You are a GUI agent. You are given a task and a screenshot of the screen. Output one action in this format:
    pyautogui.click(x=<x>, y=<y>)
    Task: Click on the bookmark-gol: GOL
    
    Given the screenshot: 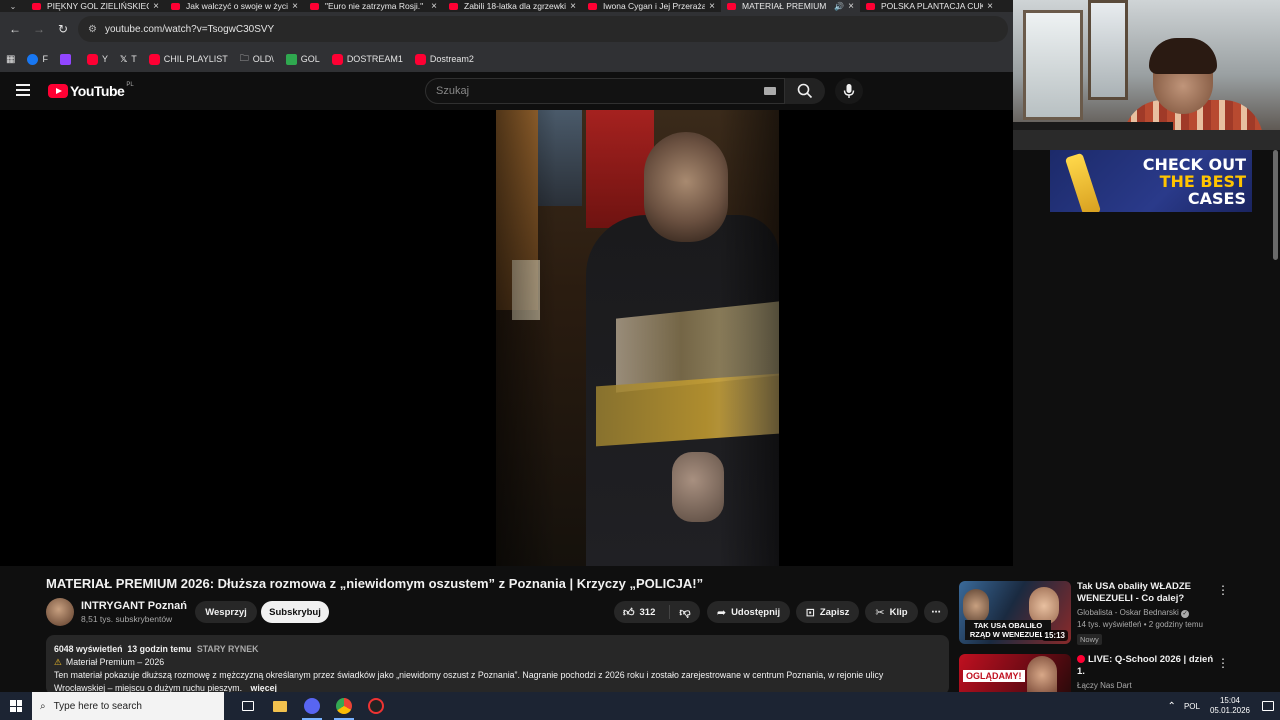 What is the action you would take?
    pyautogui.click(x=302, y=59)
    